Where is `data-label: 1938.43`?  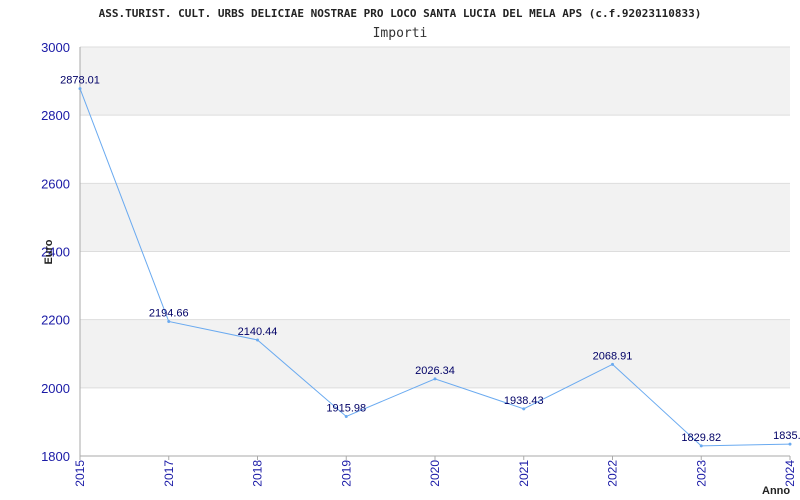 data-label: 1938.43 is located at coordinates (524, 401).